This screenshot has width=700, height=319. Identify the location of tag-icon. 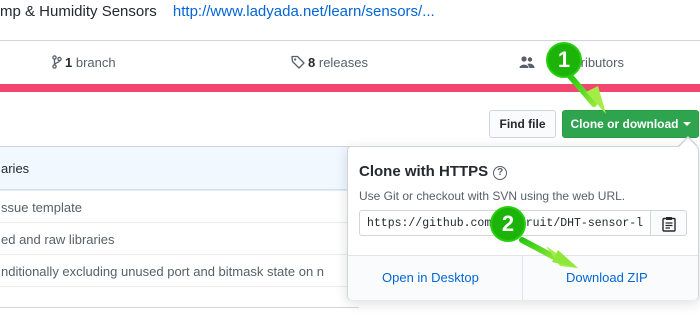
(298, 62).